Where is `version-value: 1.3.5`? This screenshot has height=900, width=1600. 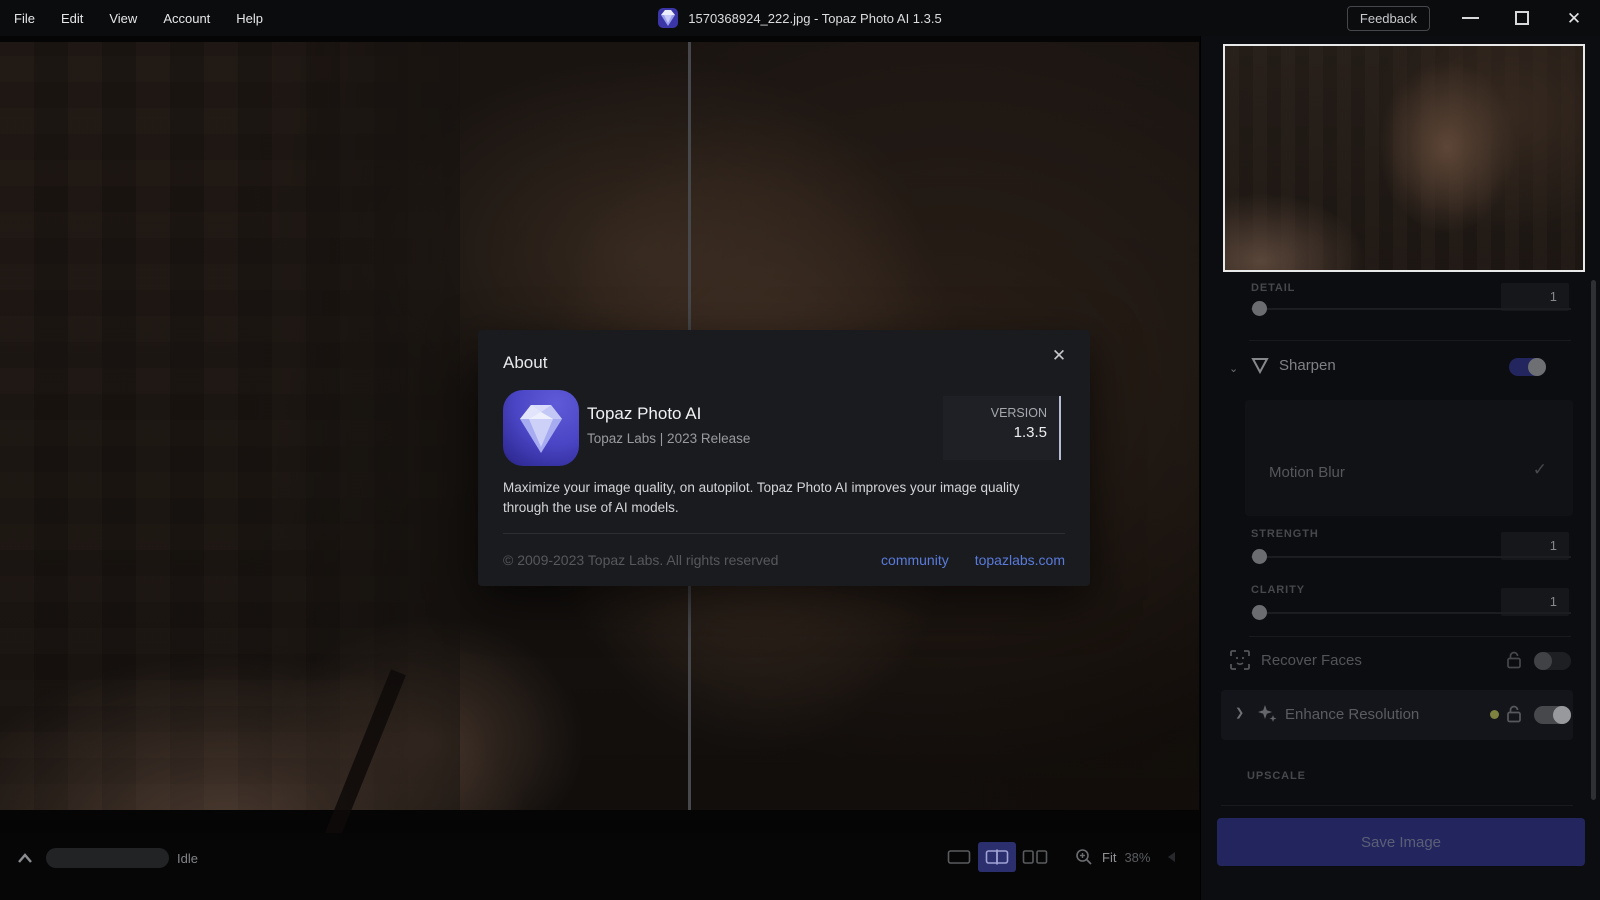 version-value: 1.3.5 is located at coordinates (1030, 432).